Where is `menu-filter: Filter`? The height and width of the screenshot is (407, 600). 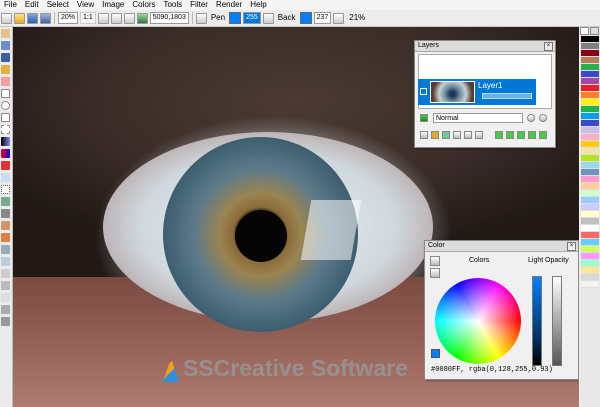
menu-filter: Filter is located at coordinates (199, 5).